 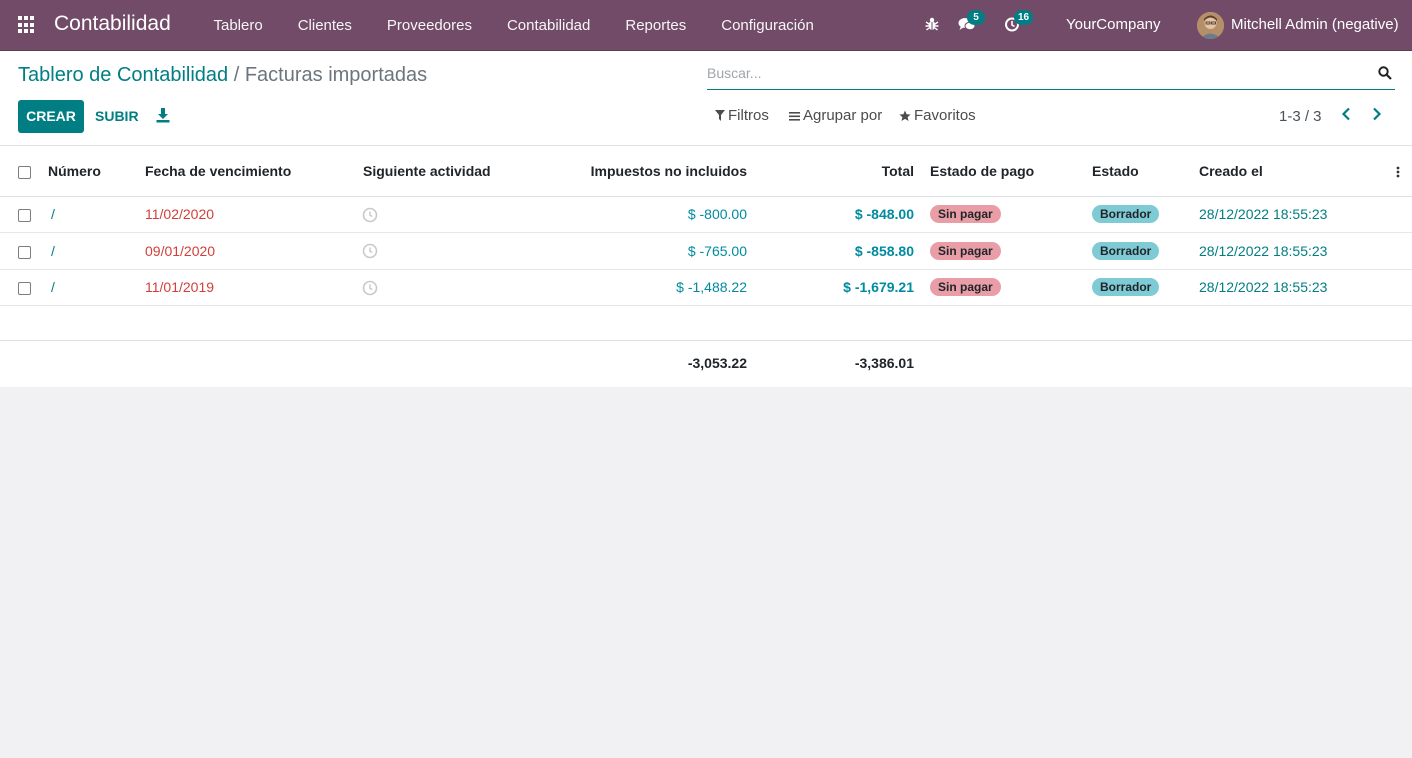 I want to click on create-button: CREAR, so click(x=51, y=116).